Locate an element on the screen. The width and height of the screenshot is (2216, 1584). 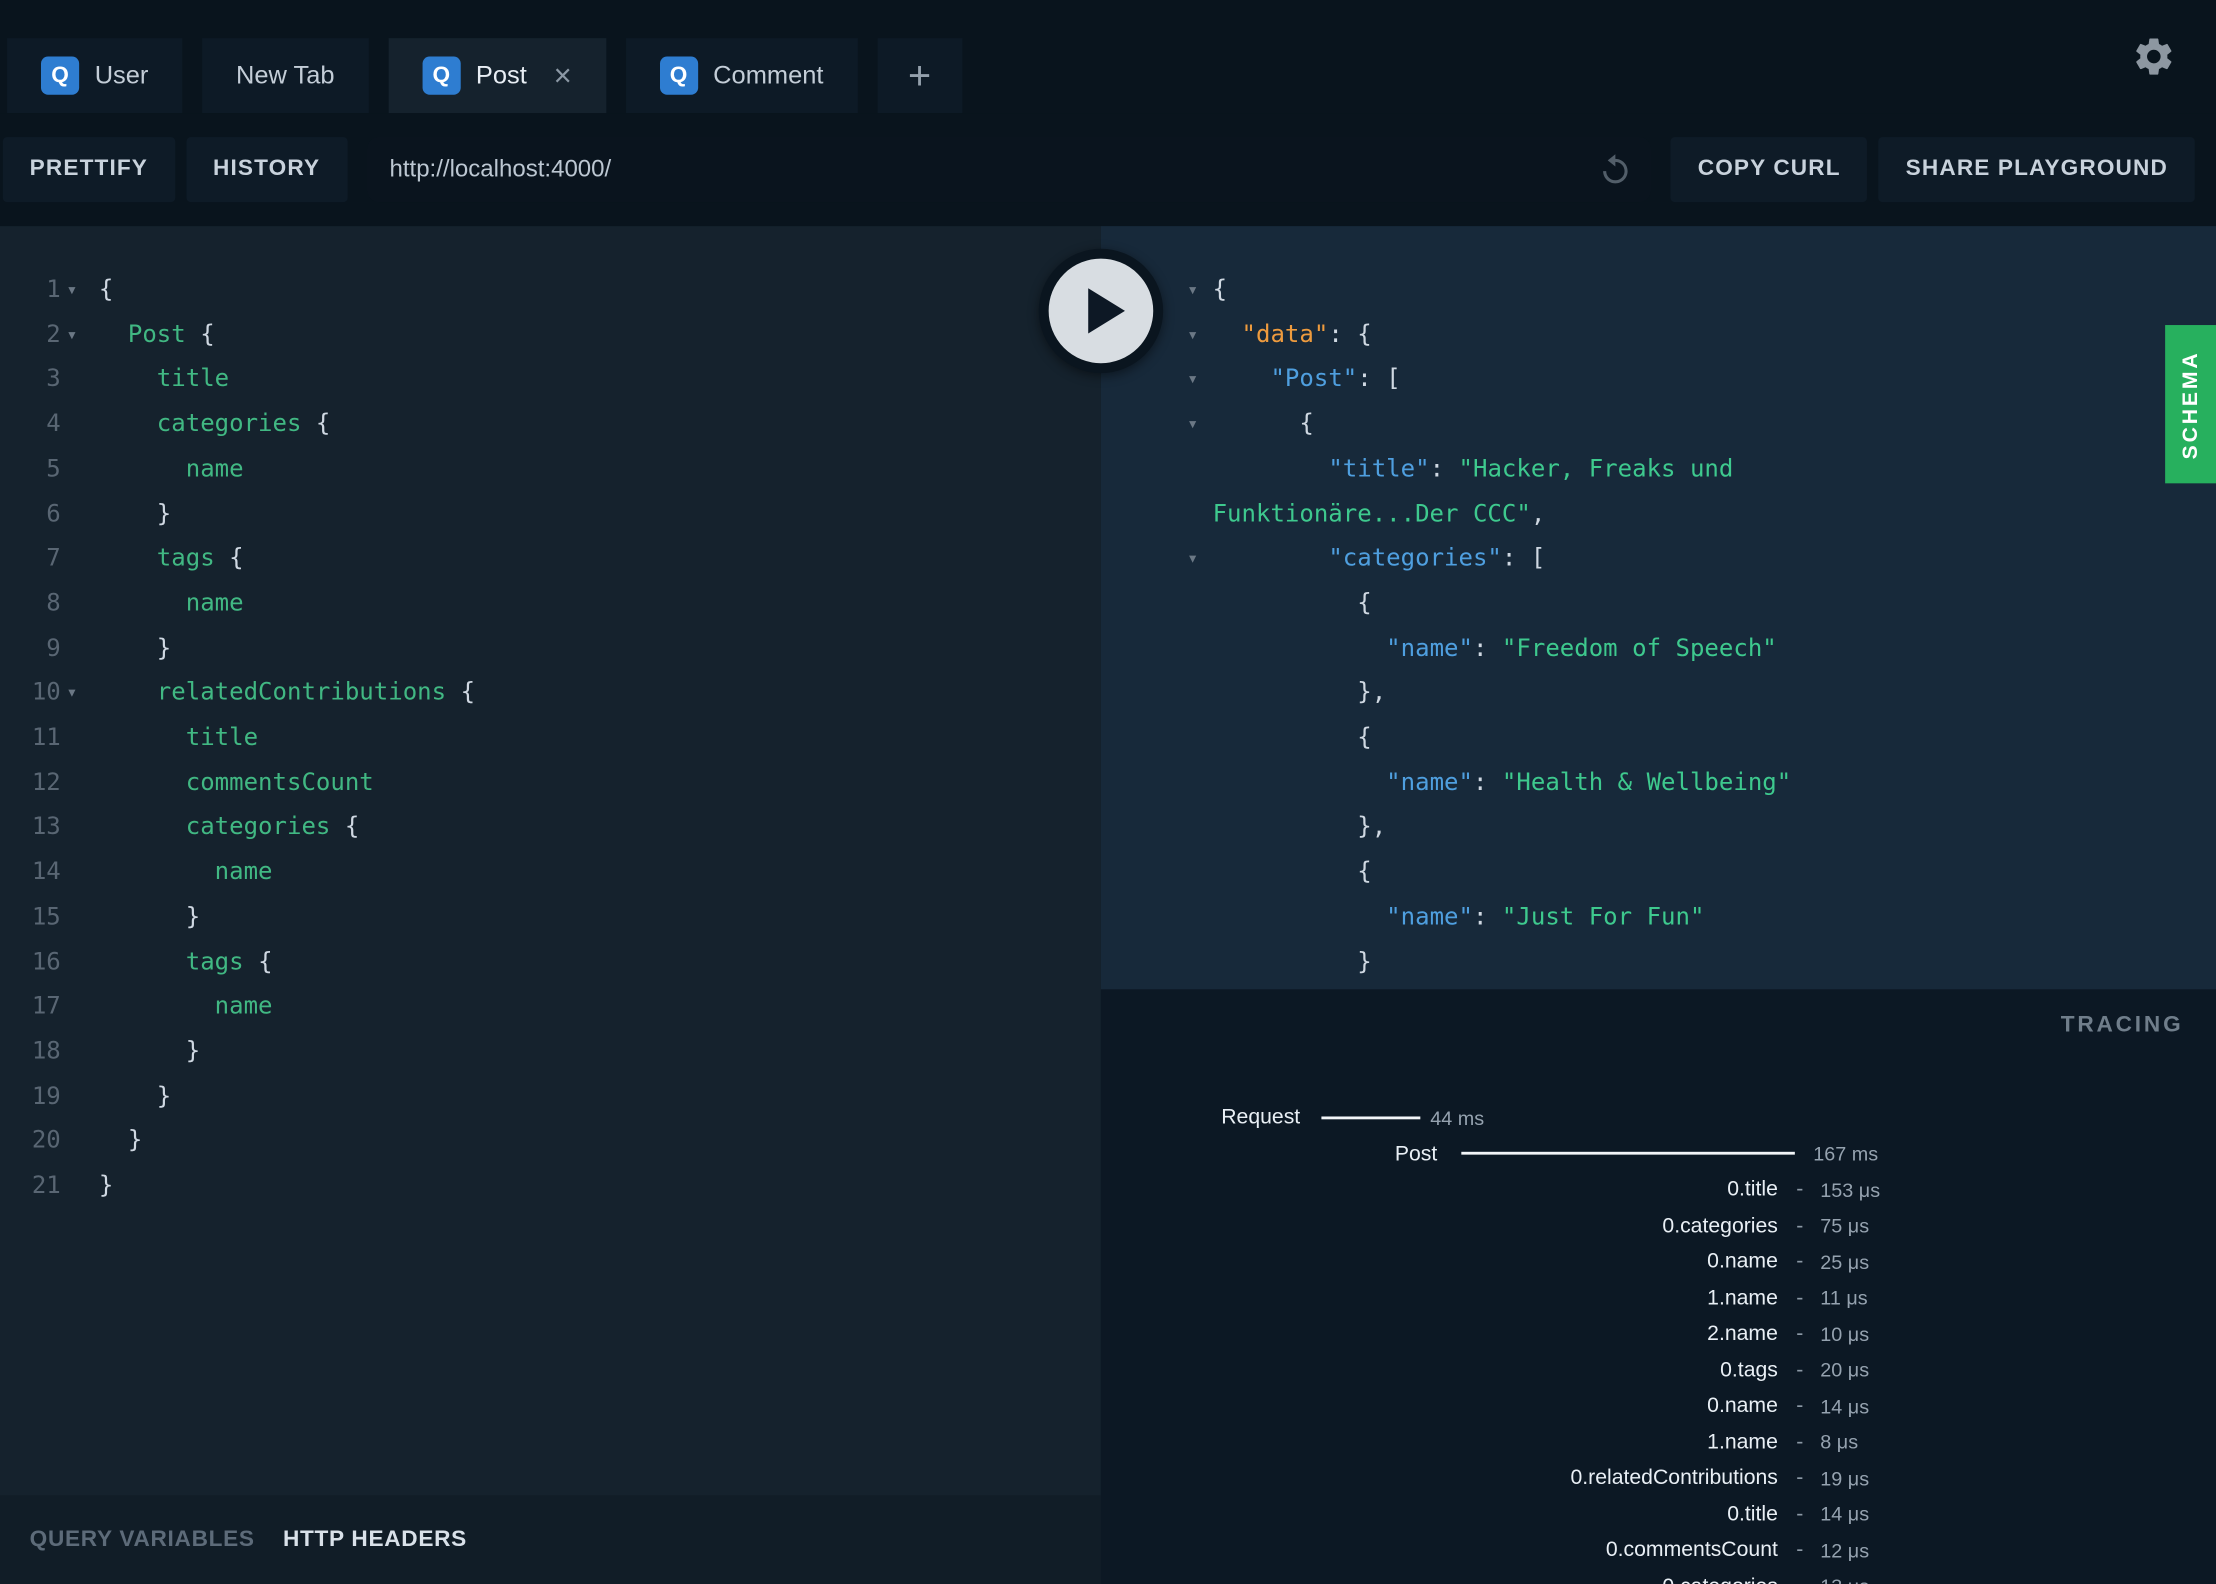
copy-curl-button: COPY CURL is located at coordinates (1769, 170).